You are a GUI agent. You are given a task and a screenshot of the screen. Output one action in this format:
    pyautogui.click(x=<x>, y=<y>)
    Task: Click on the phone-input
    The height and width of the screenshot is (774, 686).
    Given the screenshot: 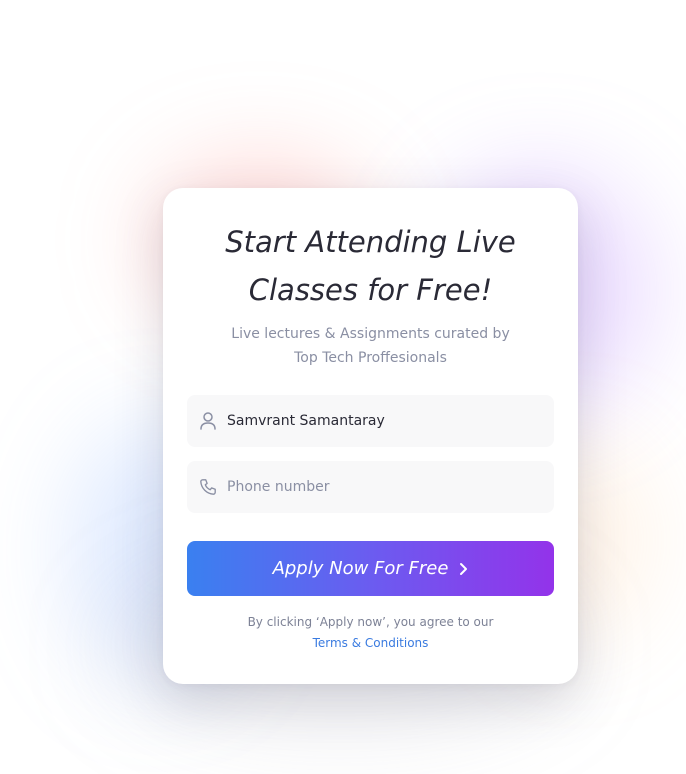 What is the action you would take?
    pyautogui.click(x=382, y=487)
    